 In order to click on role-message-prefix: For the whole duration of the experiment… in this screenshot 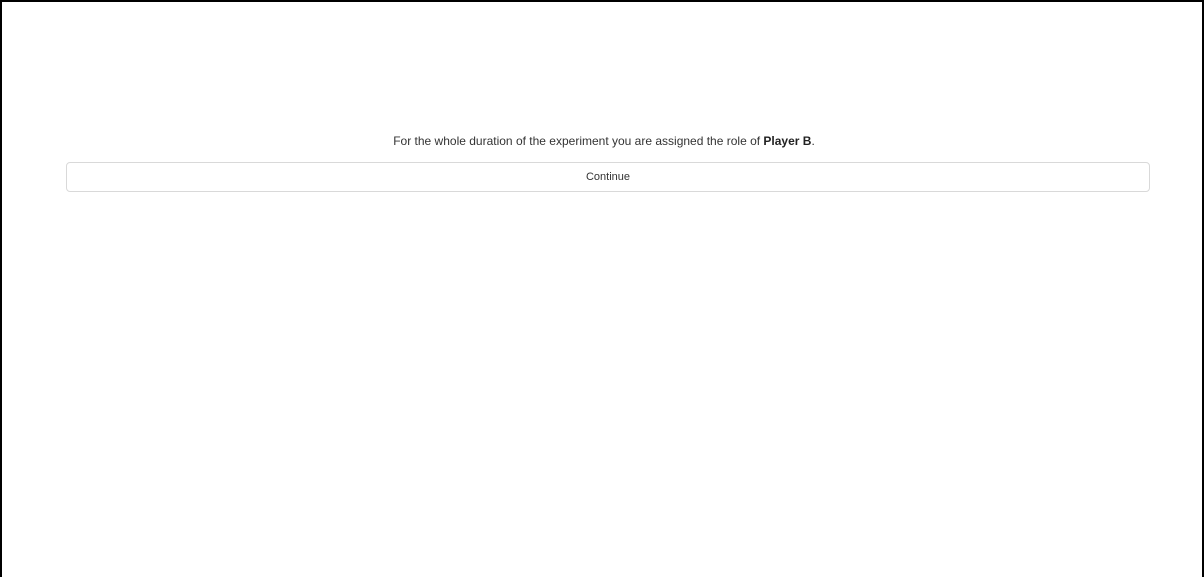, I will do `click(578, 141)`.